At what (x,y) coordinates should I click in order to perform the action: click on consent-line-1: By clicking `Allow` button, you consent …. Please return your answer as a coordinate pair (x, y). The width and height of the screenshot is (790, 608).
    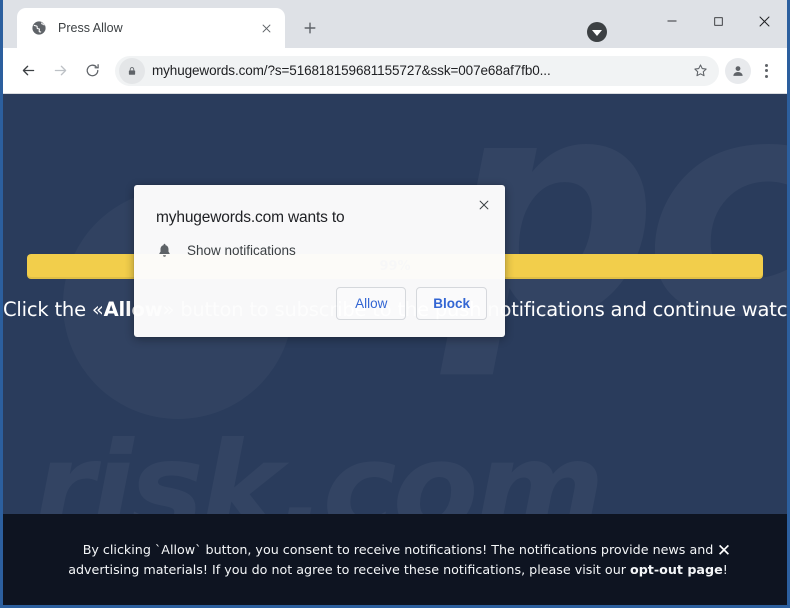
    Looking at the image, I should click on (398, 549).